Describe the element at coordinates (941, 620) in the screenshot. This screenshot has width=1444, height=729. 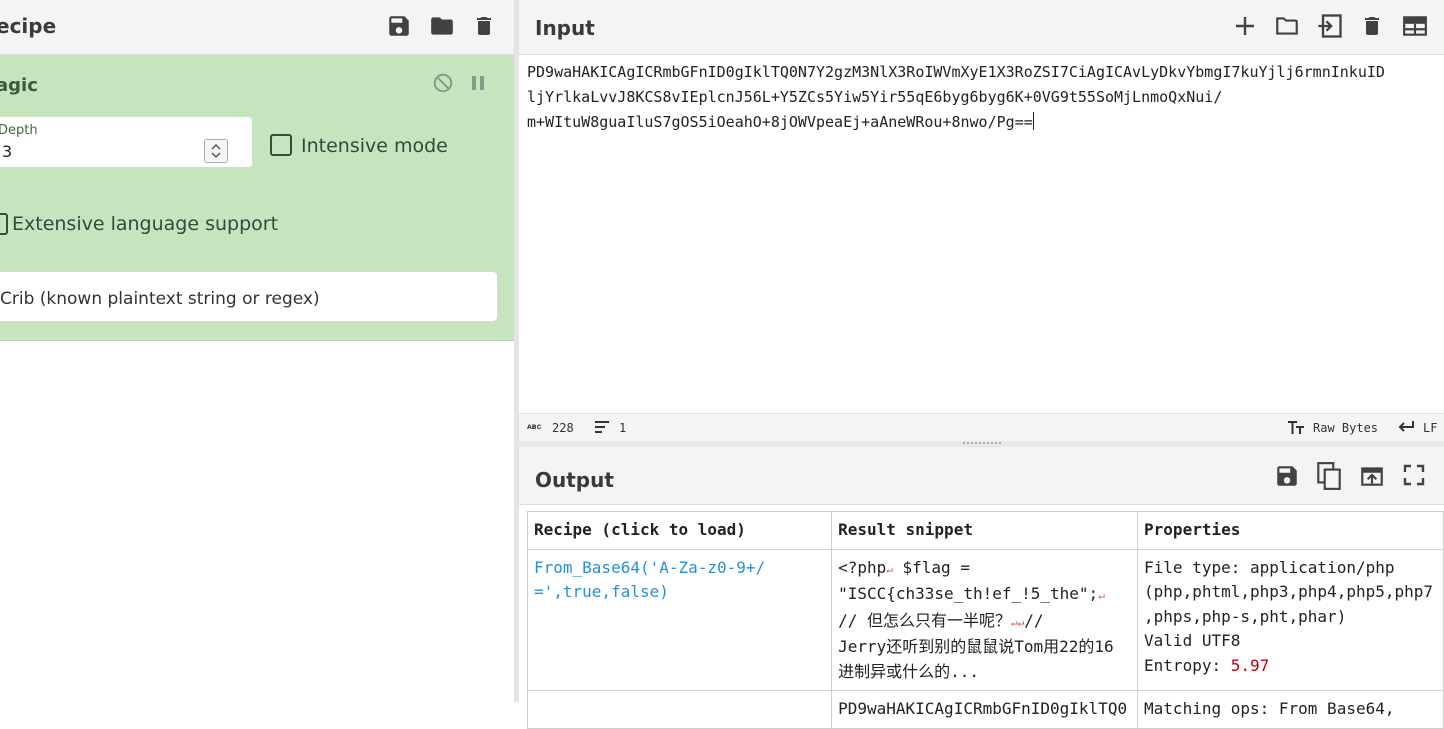
I see `snippet-line: // 但怎么只有一半呢？↵↵//` at that location.